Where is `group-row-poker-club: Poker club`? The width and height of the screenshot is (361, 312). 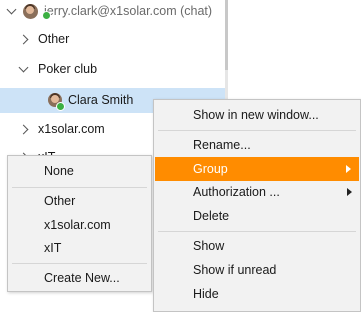 group-row-poker-club: Poker club is located at coordinates (58, 69).